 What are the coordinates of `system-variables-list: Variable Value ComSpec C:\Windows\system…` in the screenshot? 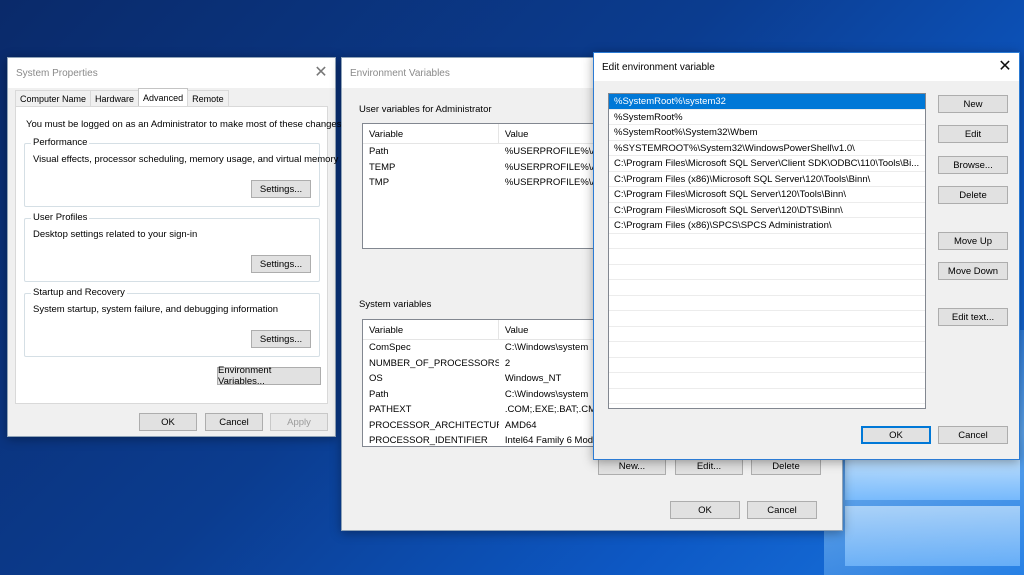 It's located at (482, 383).